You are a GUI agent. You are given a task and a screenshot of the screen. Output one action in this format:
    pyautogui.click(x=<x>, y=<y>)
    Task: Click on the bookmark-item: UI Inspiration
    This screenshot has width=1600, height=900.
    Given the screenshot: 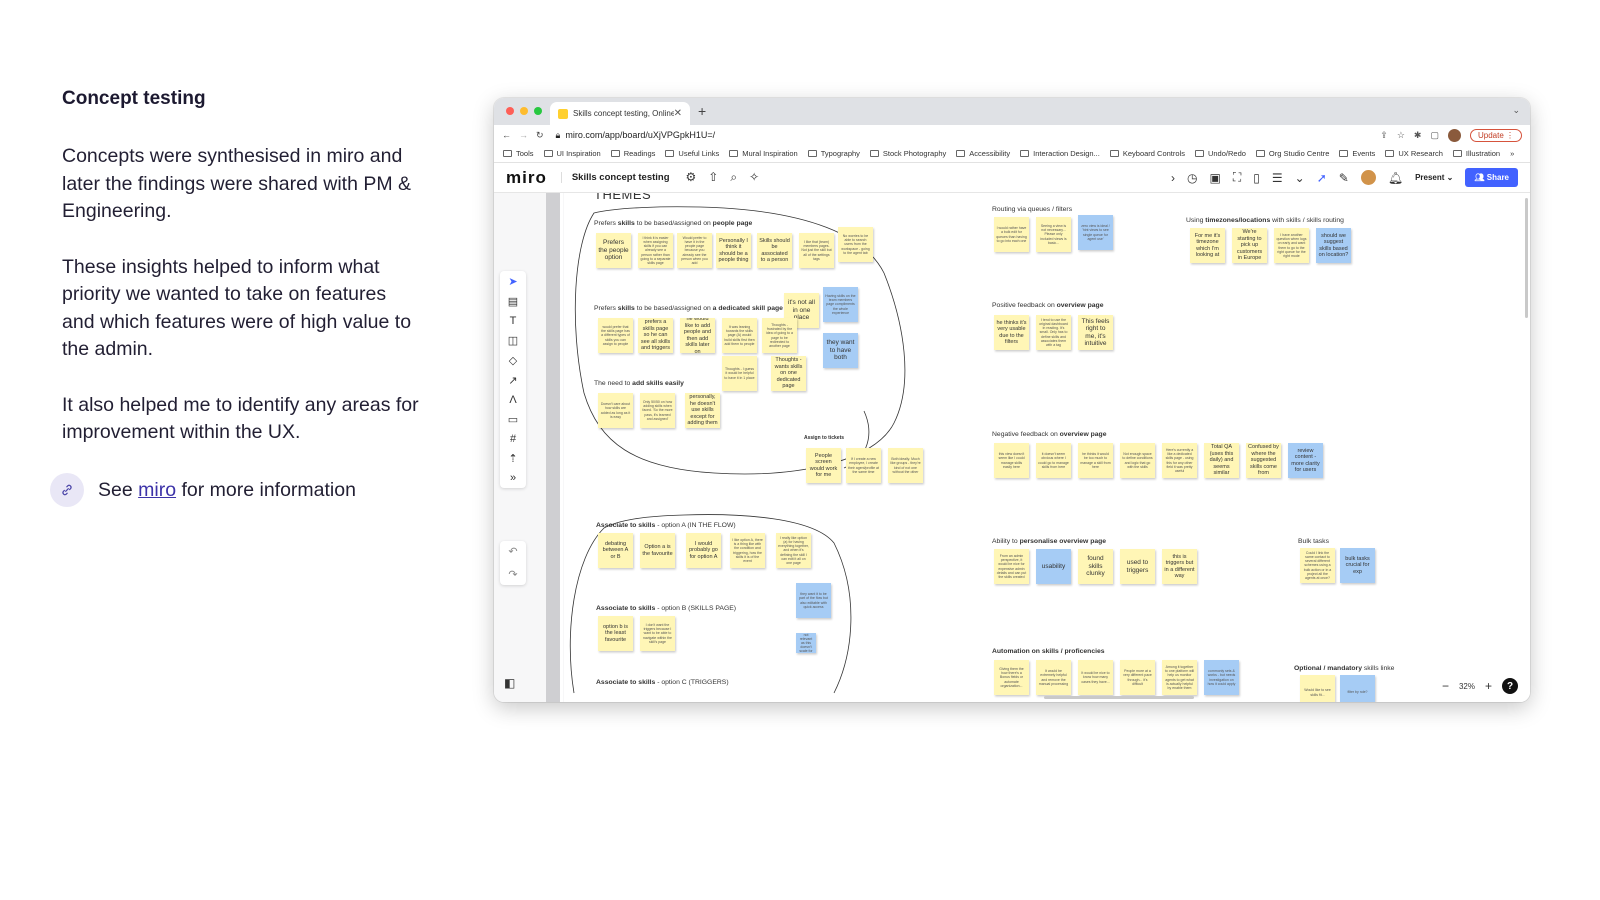 What is the action you would take?
    pyautogui.click(x=572, y=153)
    